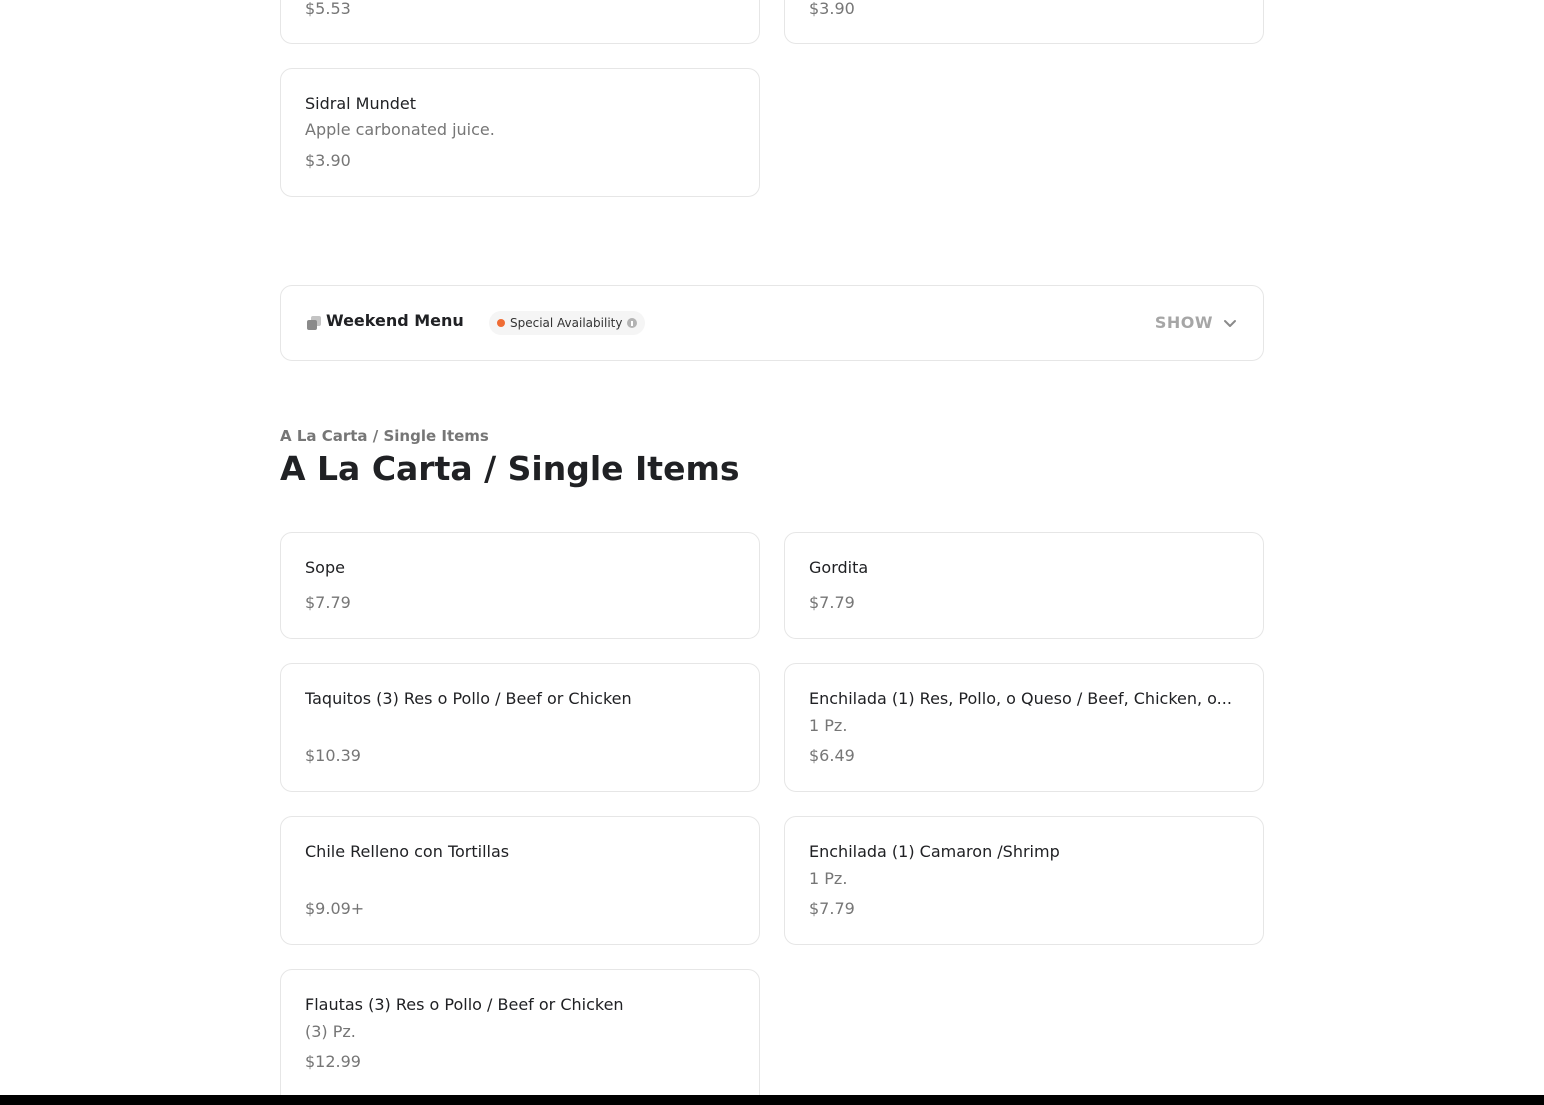 The width and height of the screenshot is (1544, 1105). Describe the element at coordinates (361, 103) in the screenshot. I see `item-name: Sidral Mundet` at that location.